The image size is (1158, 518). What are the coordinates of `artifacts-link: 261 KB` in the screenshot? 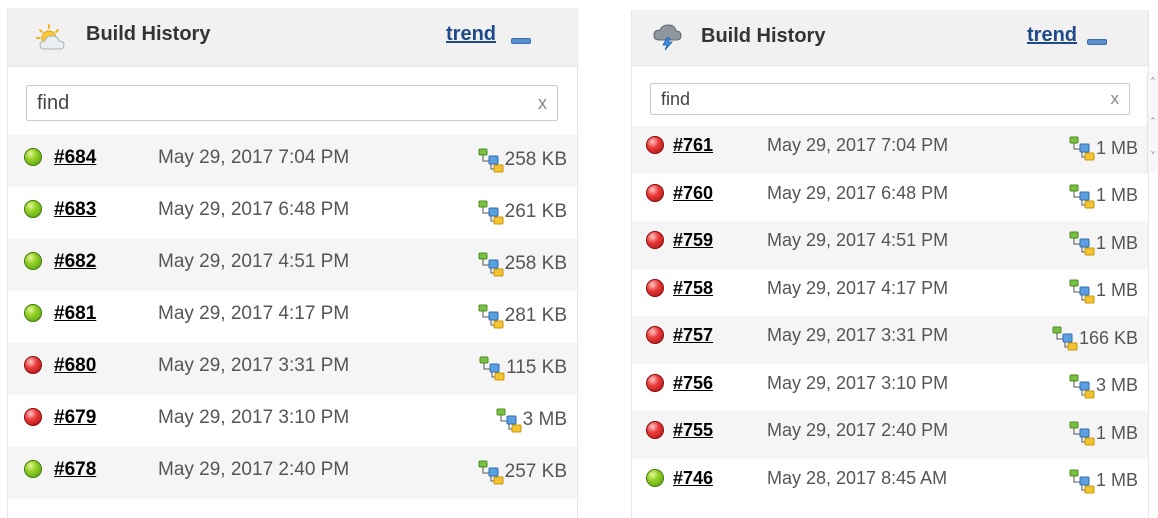 It's located at (522, 212).